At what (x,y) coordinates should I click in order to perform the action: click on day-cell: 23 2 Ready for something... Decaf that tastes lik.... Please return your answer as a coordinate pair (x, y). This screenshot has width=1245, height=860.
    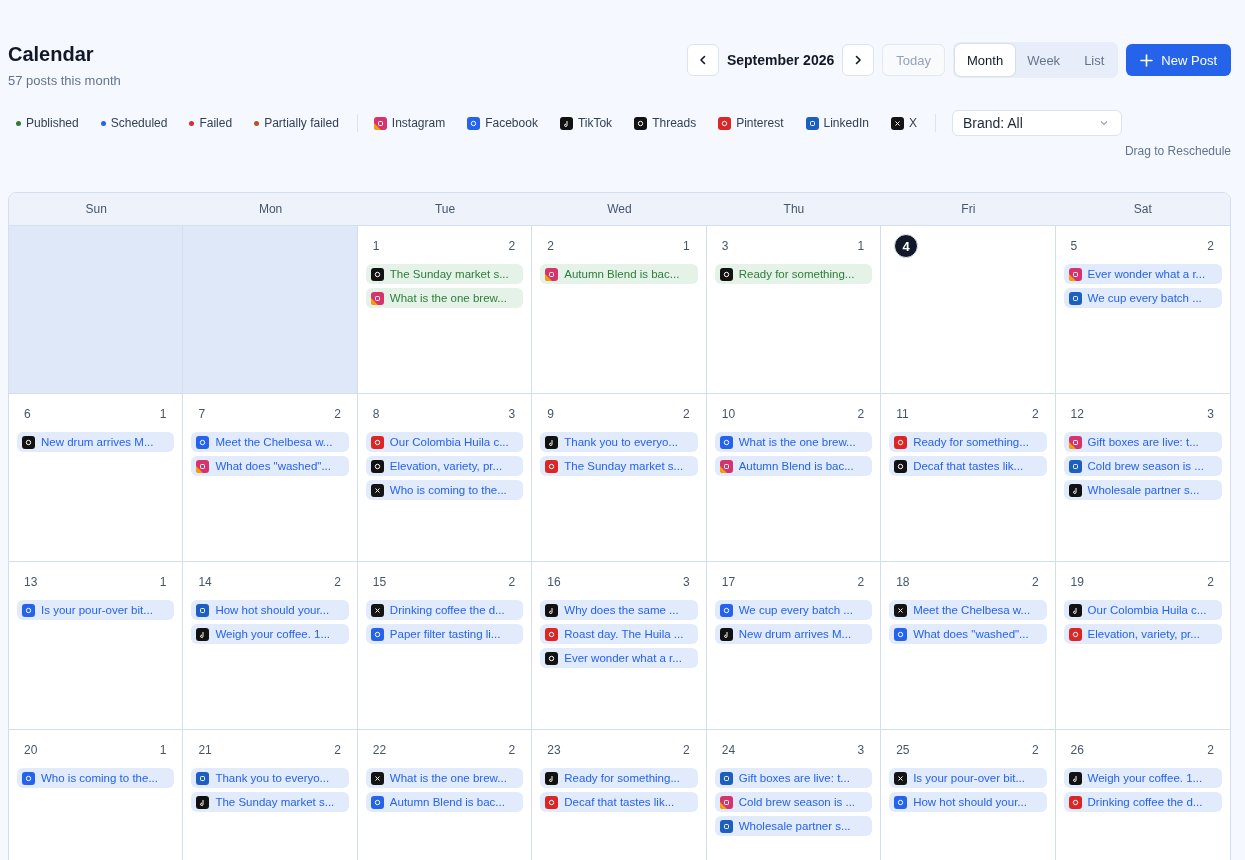
    Looking at the image, I should click on (619, 795).